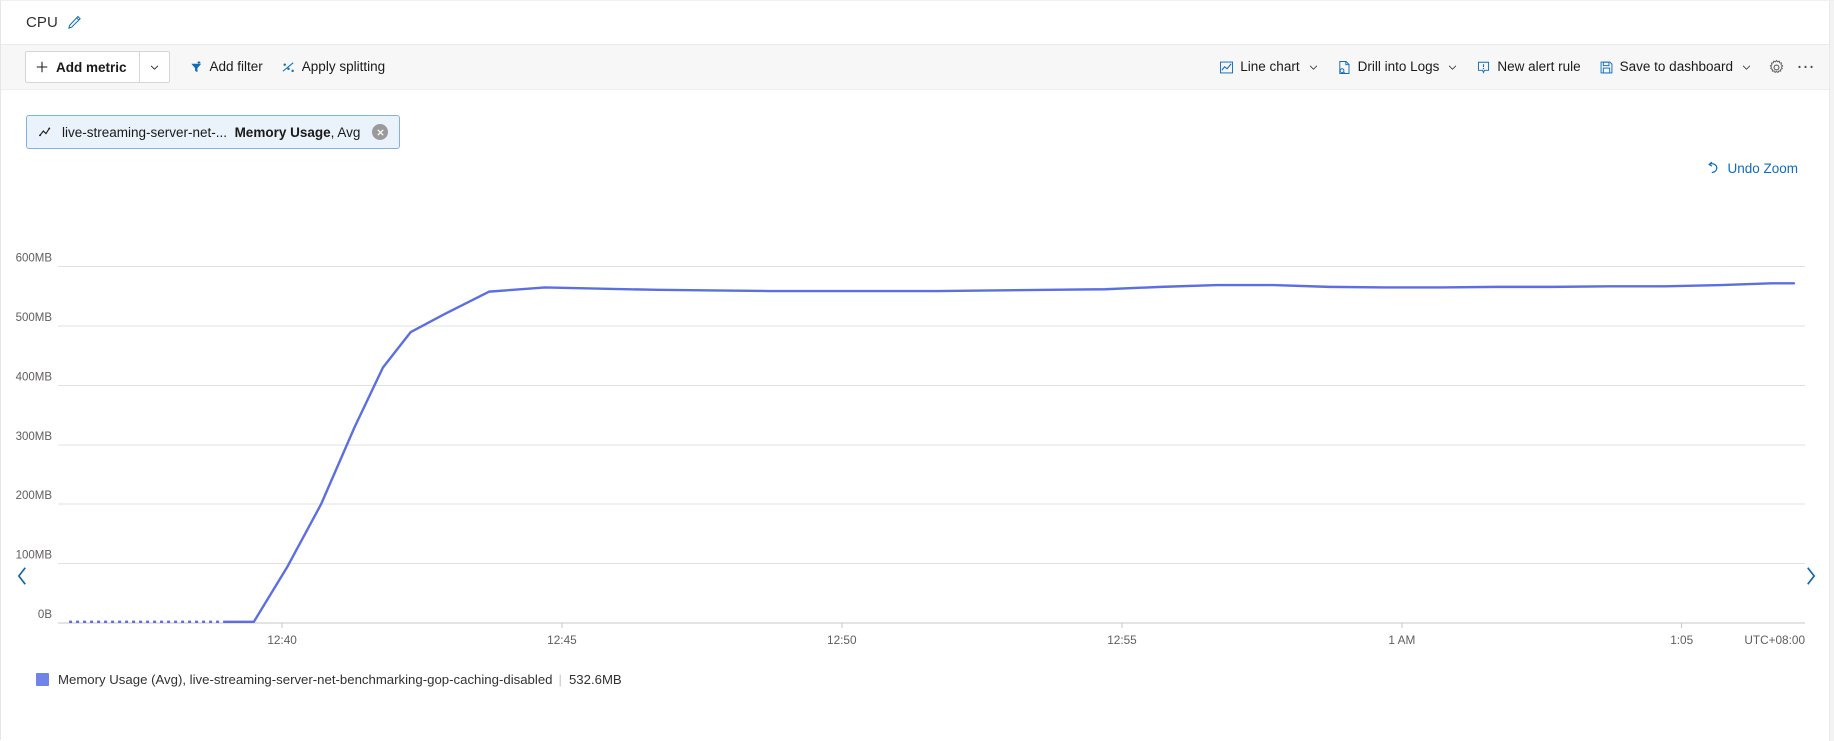 The height and width of the screenshot is (741, 1834). Describe the element at coordinates (34, 318) in the screenshot. I see `y-axis-tick-label: 500MB` at that location.